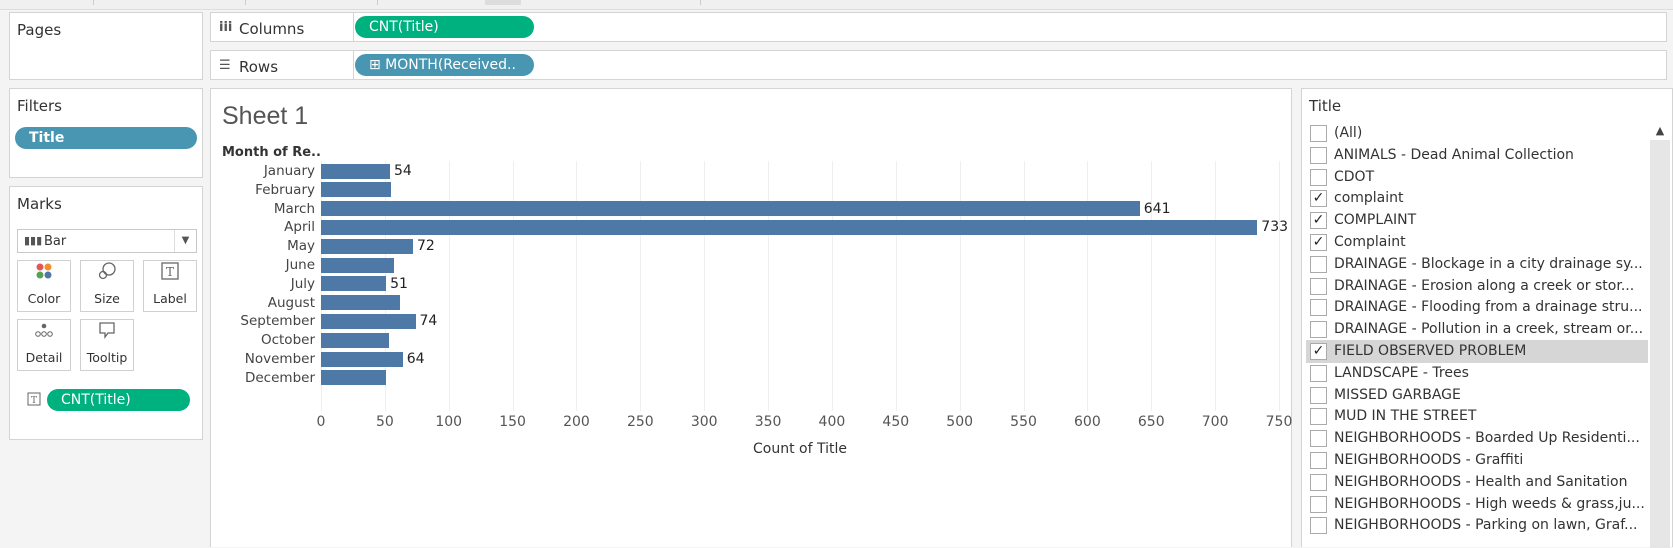 The width and height of the screenshot is (1673, 548). I want to click on filter-item-label: NEIGHBORHOODS - Graffiti, so click(1429, 460).